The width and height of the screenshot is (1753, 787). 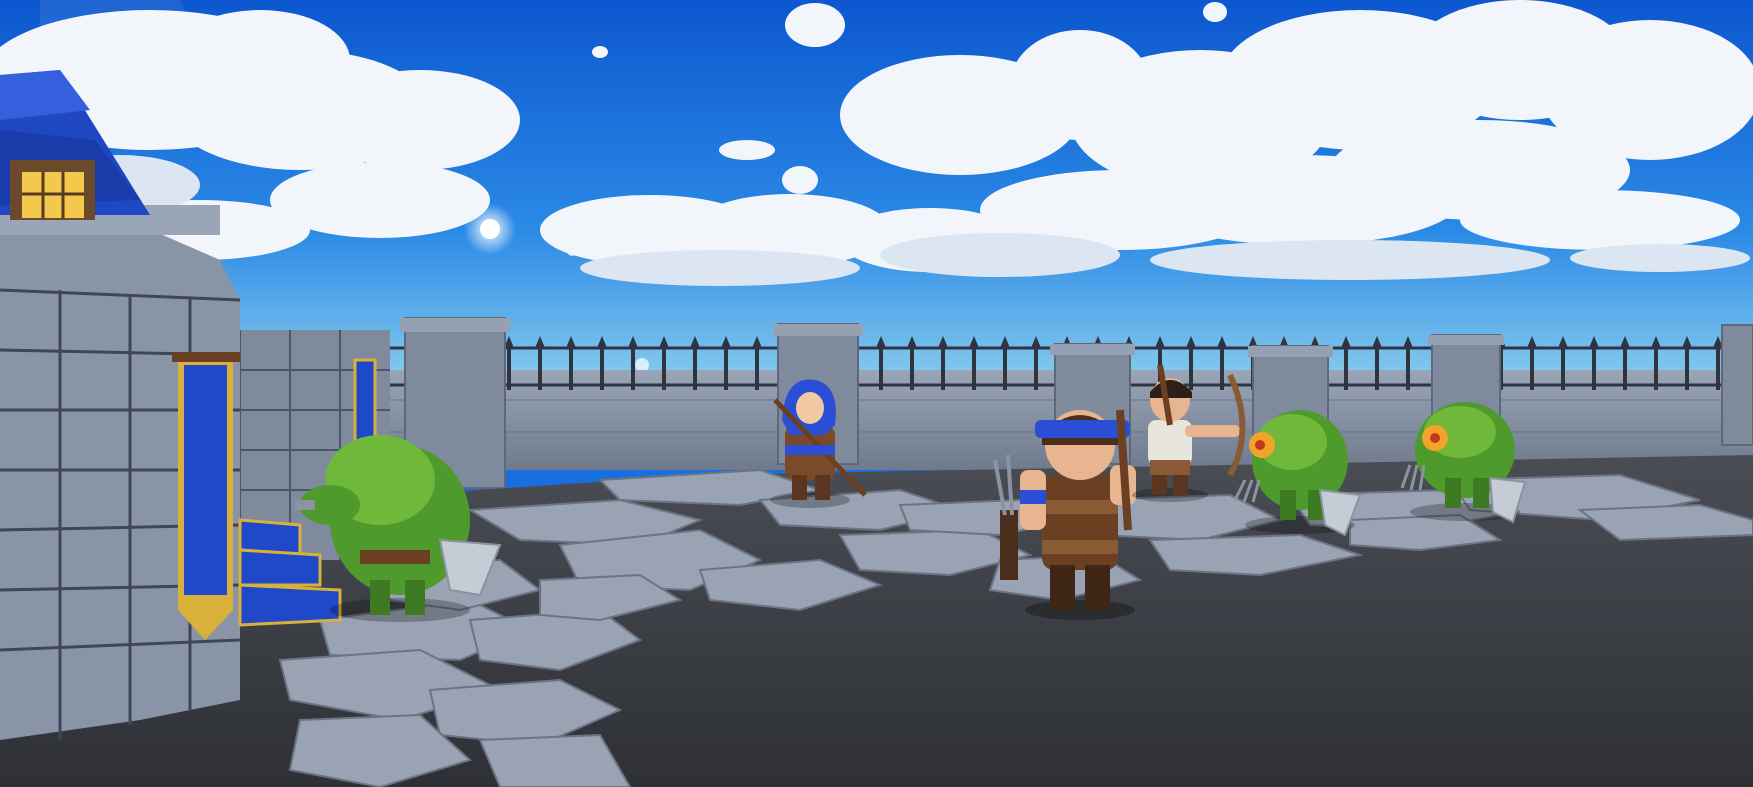 I want to click on quiver-icon, so click(x=1009, y=545).